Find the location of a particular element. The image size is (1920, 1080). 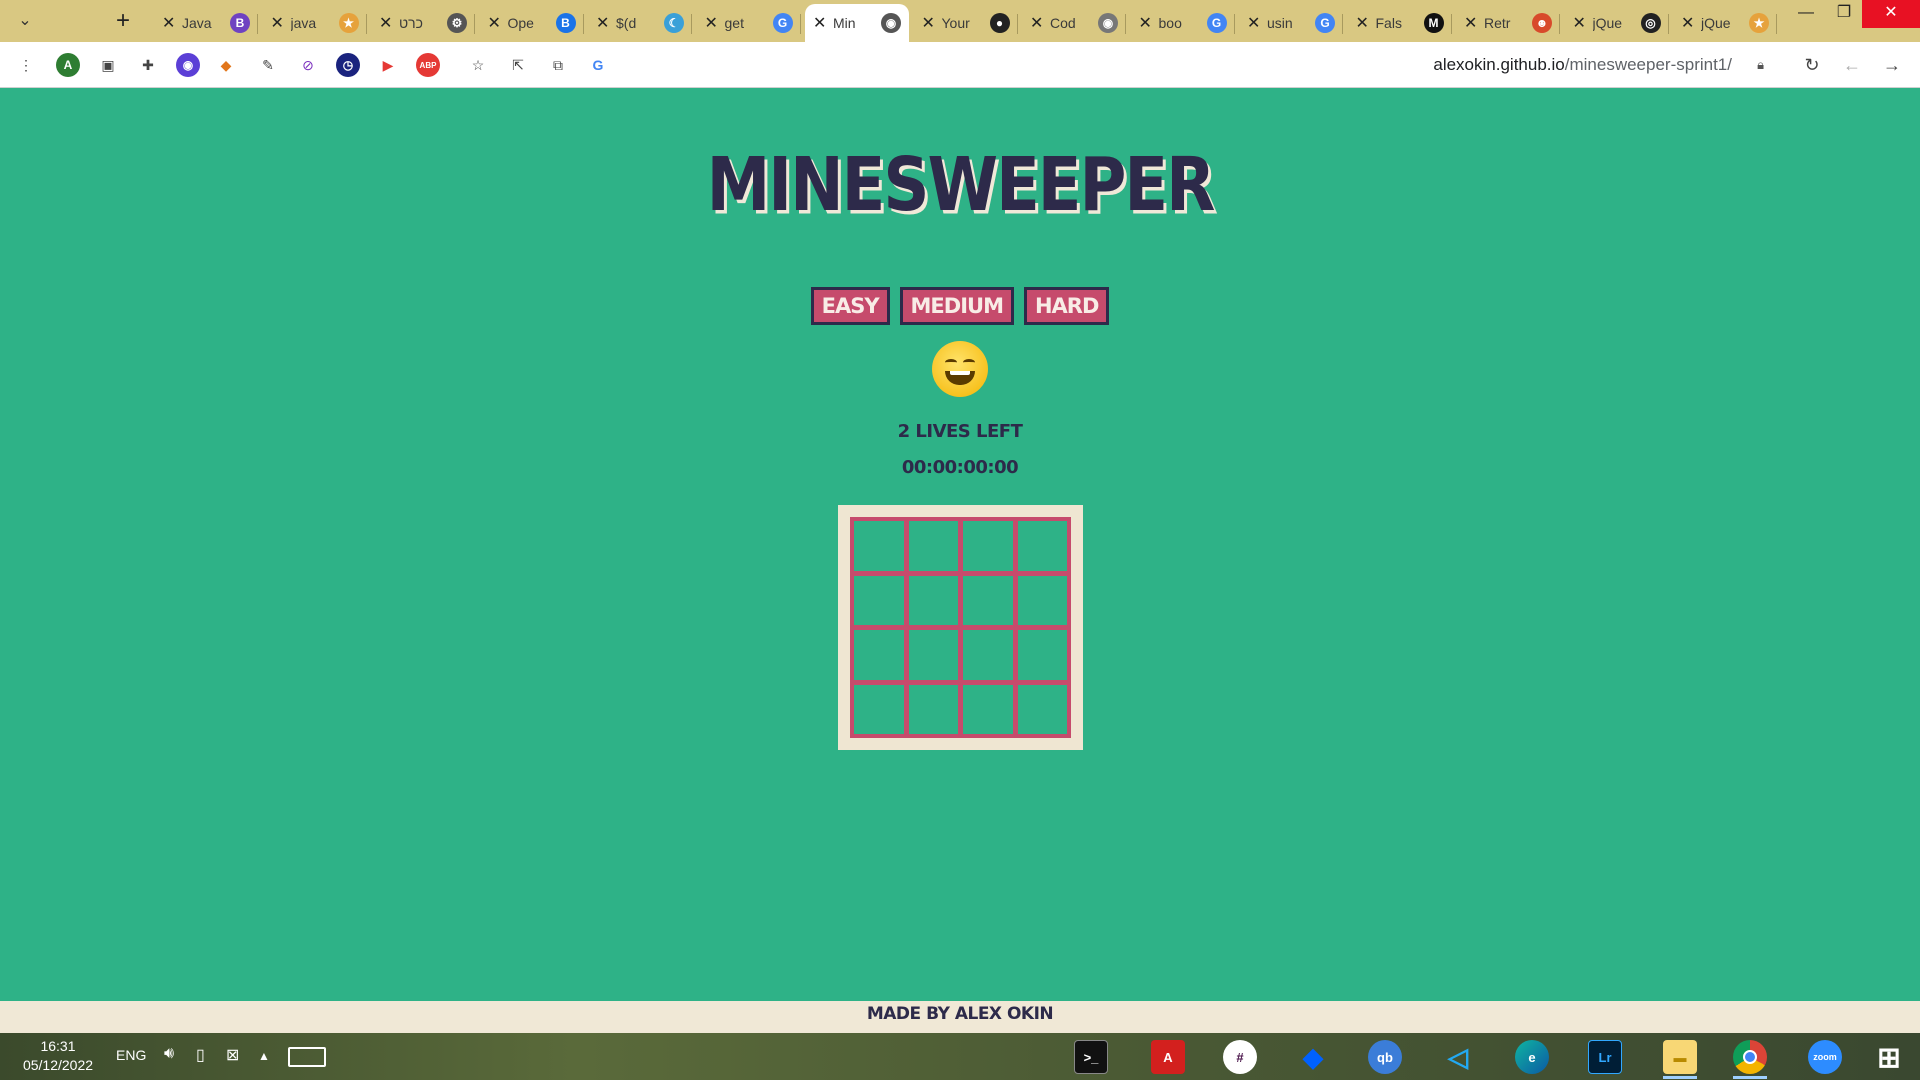

file-explorer-app-icon: ▬ is located at coordinates (1680, 1058).